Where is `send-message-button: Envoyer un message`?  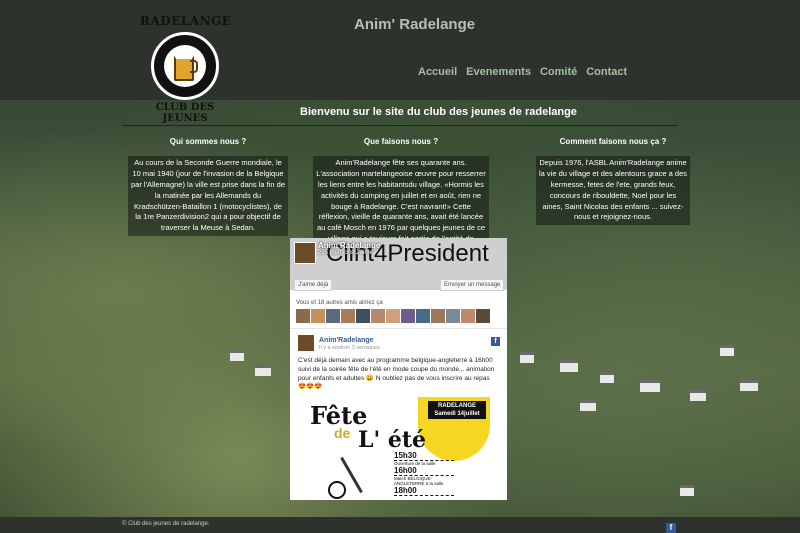 send-message-button: Envoyer un message is located at coordinates (472, 285).